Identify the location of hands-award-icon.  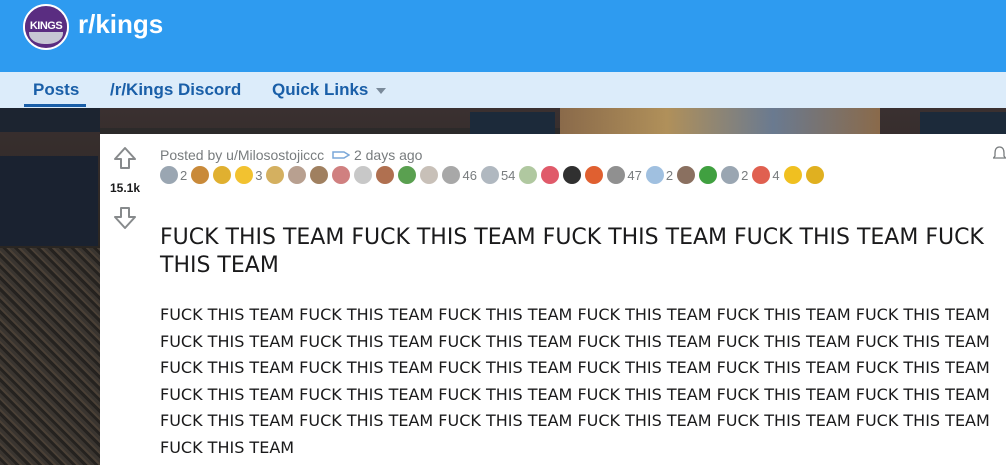
(222, 175).